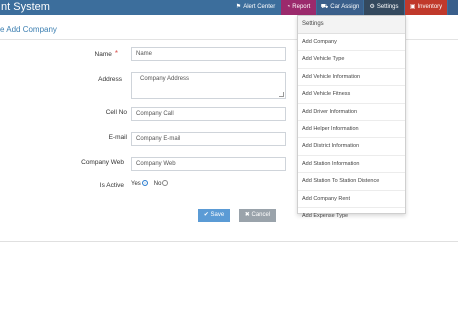  I want to click on menu-item-add-company: Add Company, so click(351, 43).